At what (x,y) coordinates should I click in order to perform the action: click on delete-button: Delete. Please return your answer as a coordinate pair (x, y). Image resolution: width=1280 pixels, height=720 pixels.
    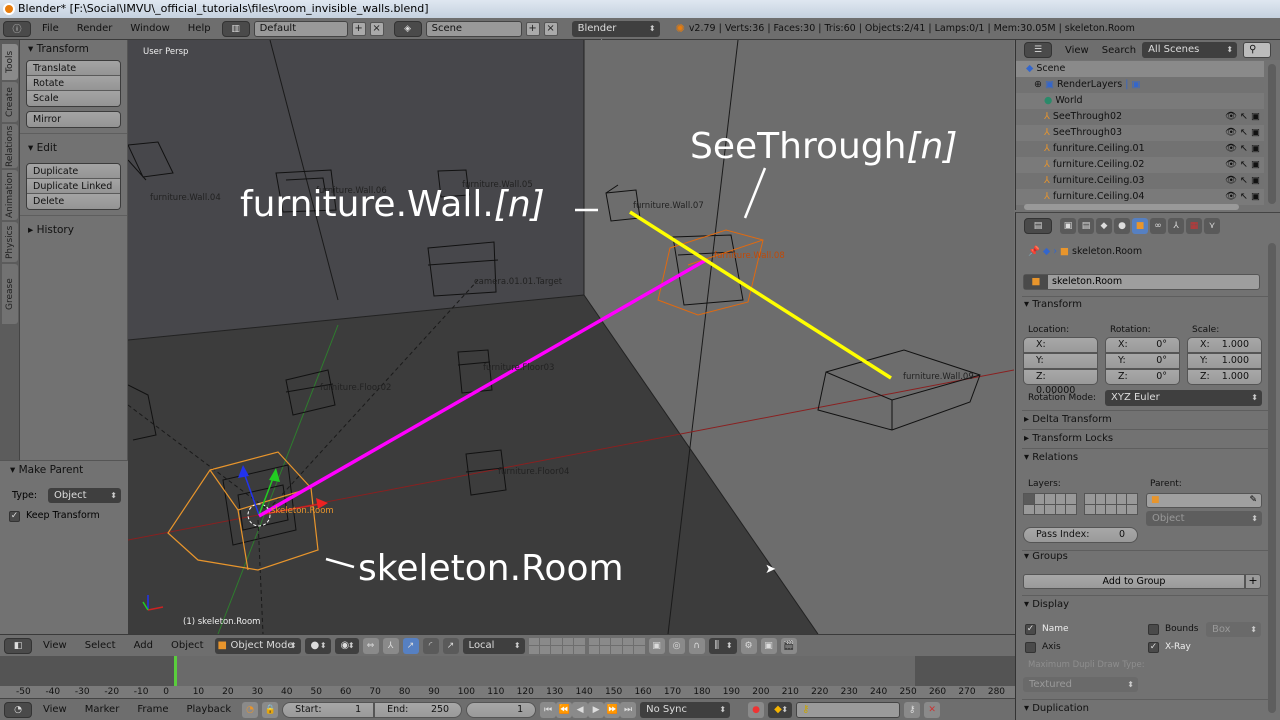
    Looking at the image, I should click on (73, 201).